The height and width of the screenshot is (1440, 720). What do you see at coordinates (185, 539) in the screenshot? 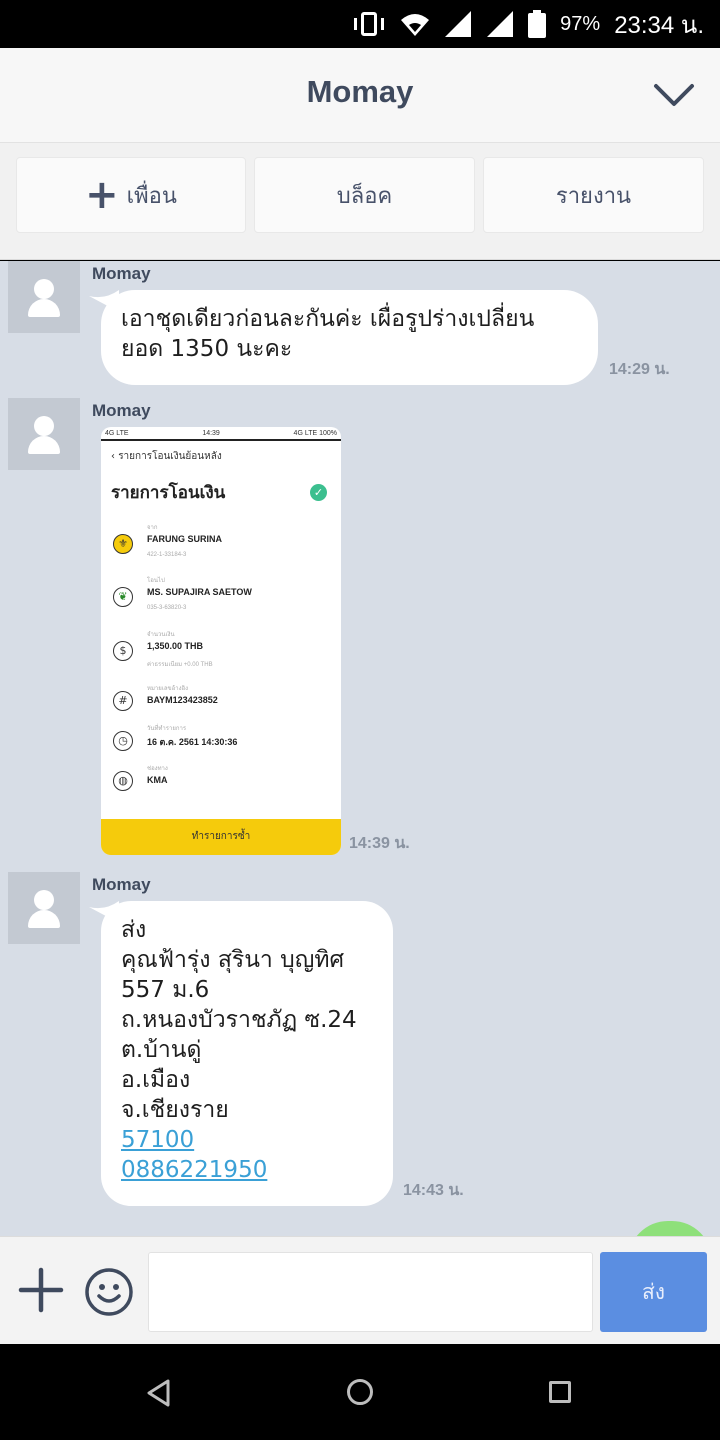
I see `row-value: FARUNG SURINA` at bounding box center [185, 539].